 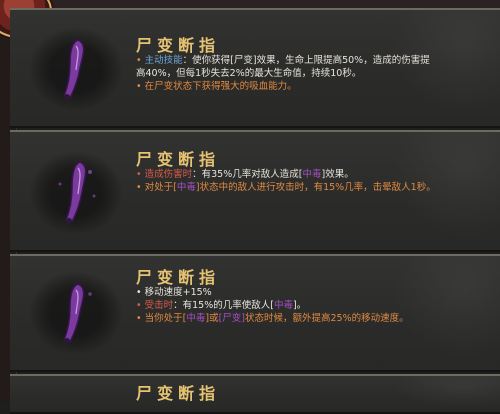 What do you see at coordinates (221, 305) in the screenshot?
I see `desc-line: • 受击时：有15%的几率使敌人[中毒]。` at bounding box center [221, 305].